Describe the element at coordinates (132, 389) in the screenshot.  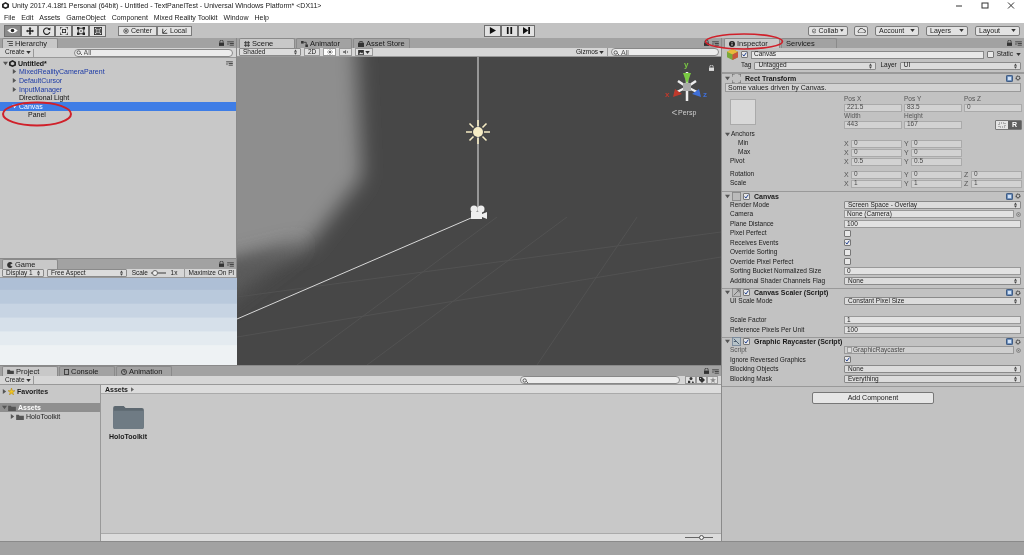
I see `chevron-right-icon` at that location.